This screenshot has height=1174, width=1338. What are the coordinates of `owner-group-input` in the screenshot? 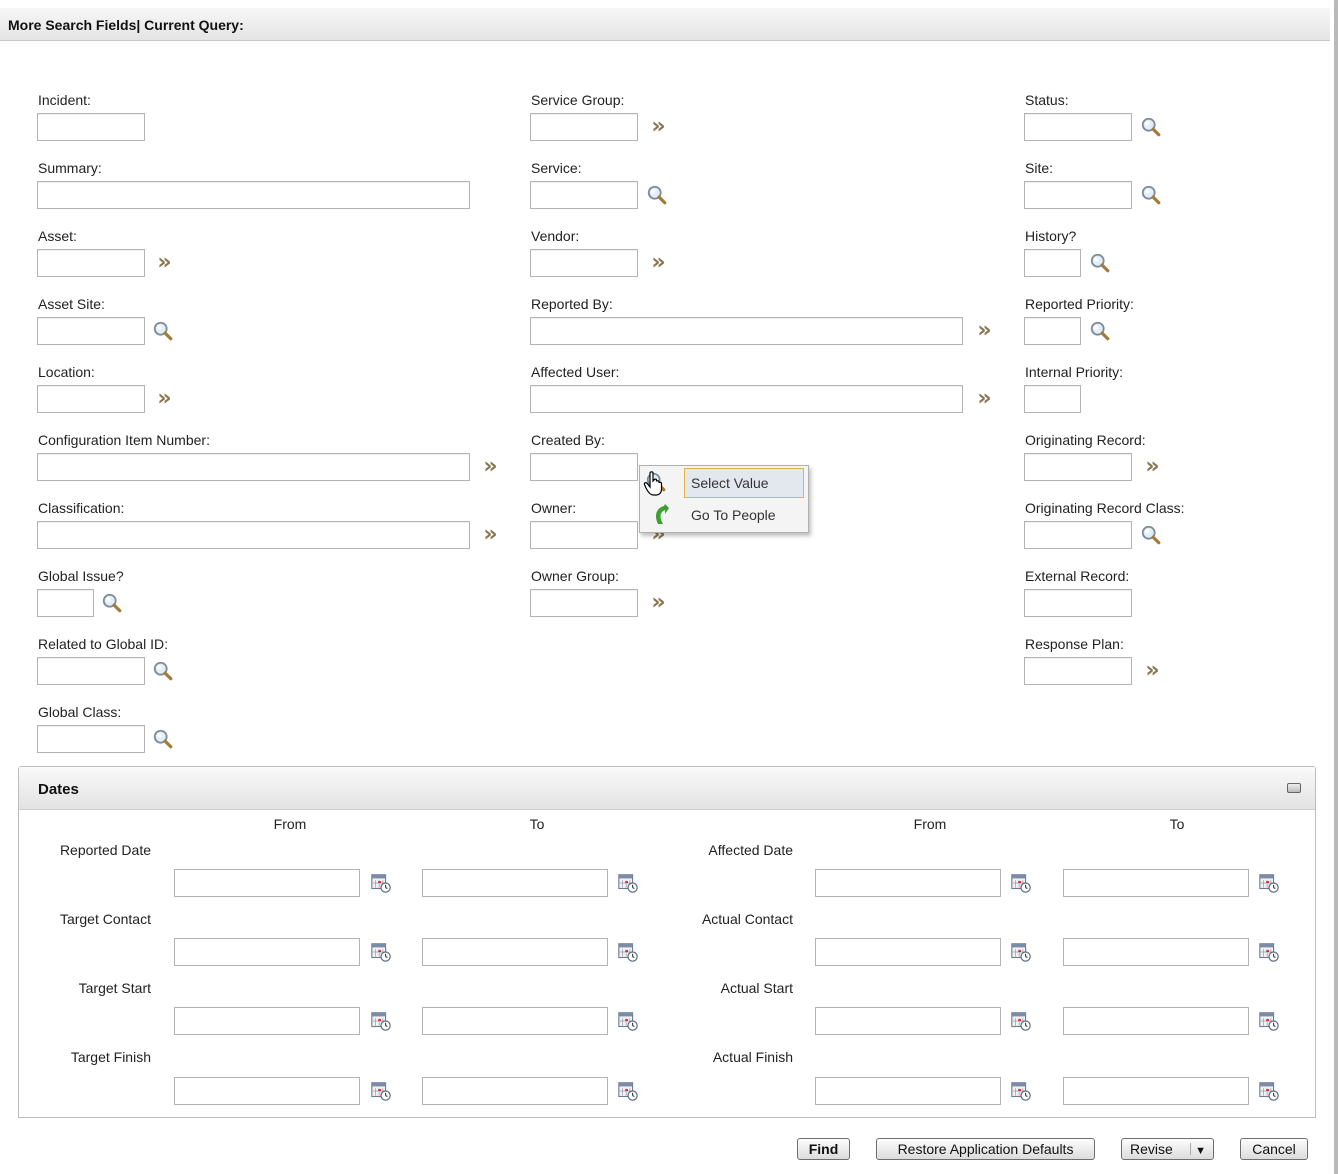 It's located at (584, 603).